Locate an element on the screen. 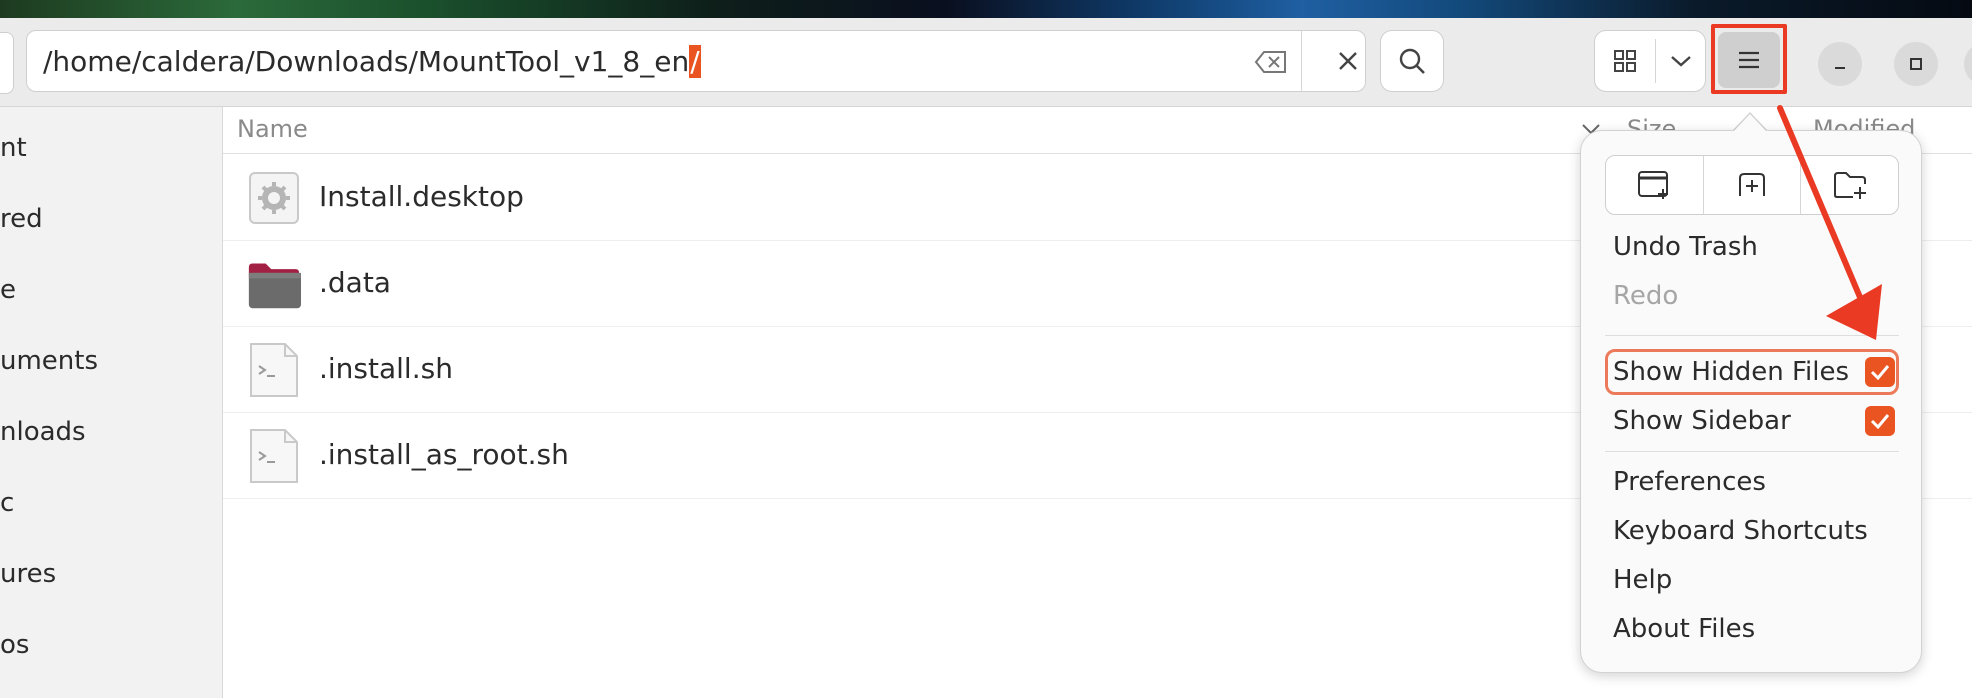 This screenshot has width=1972, height=698. checkmark-icon is located at coordinates (1880, 421).